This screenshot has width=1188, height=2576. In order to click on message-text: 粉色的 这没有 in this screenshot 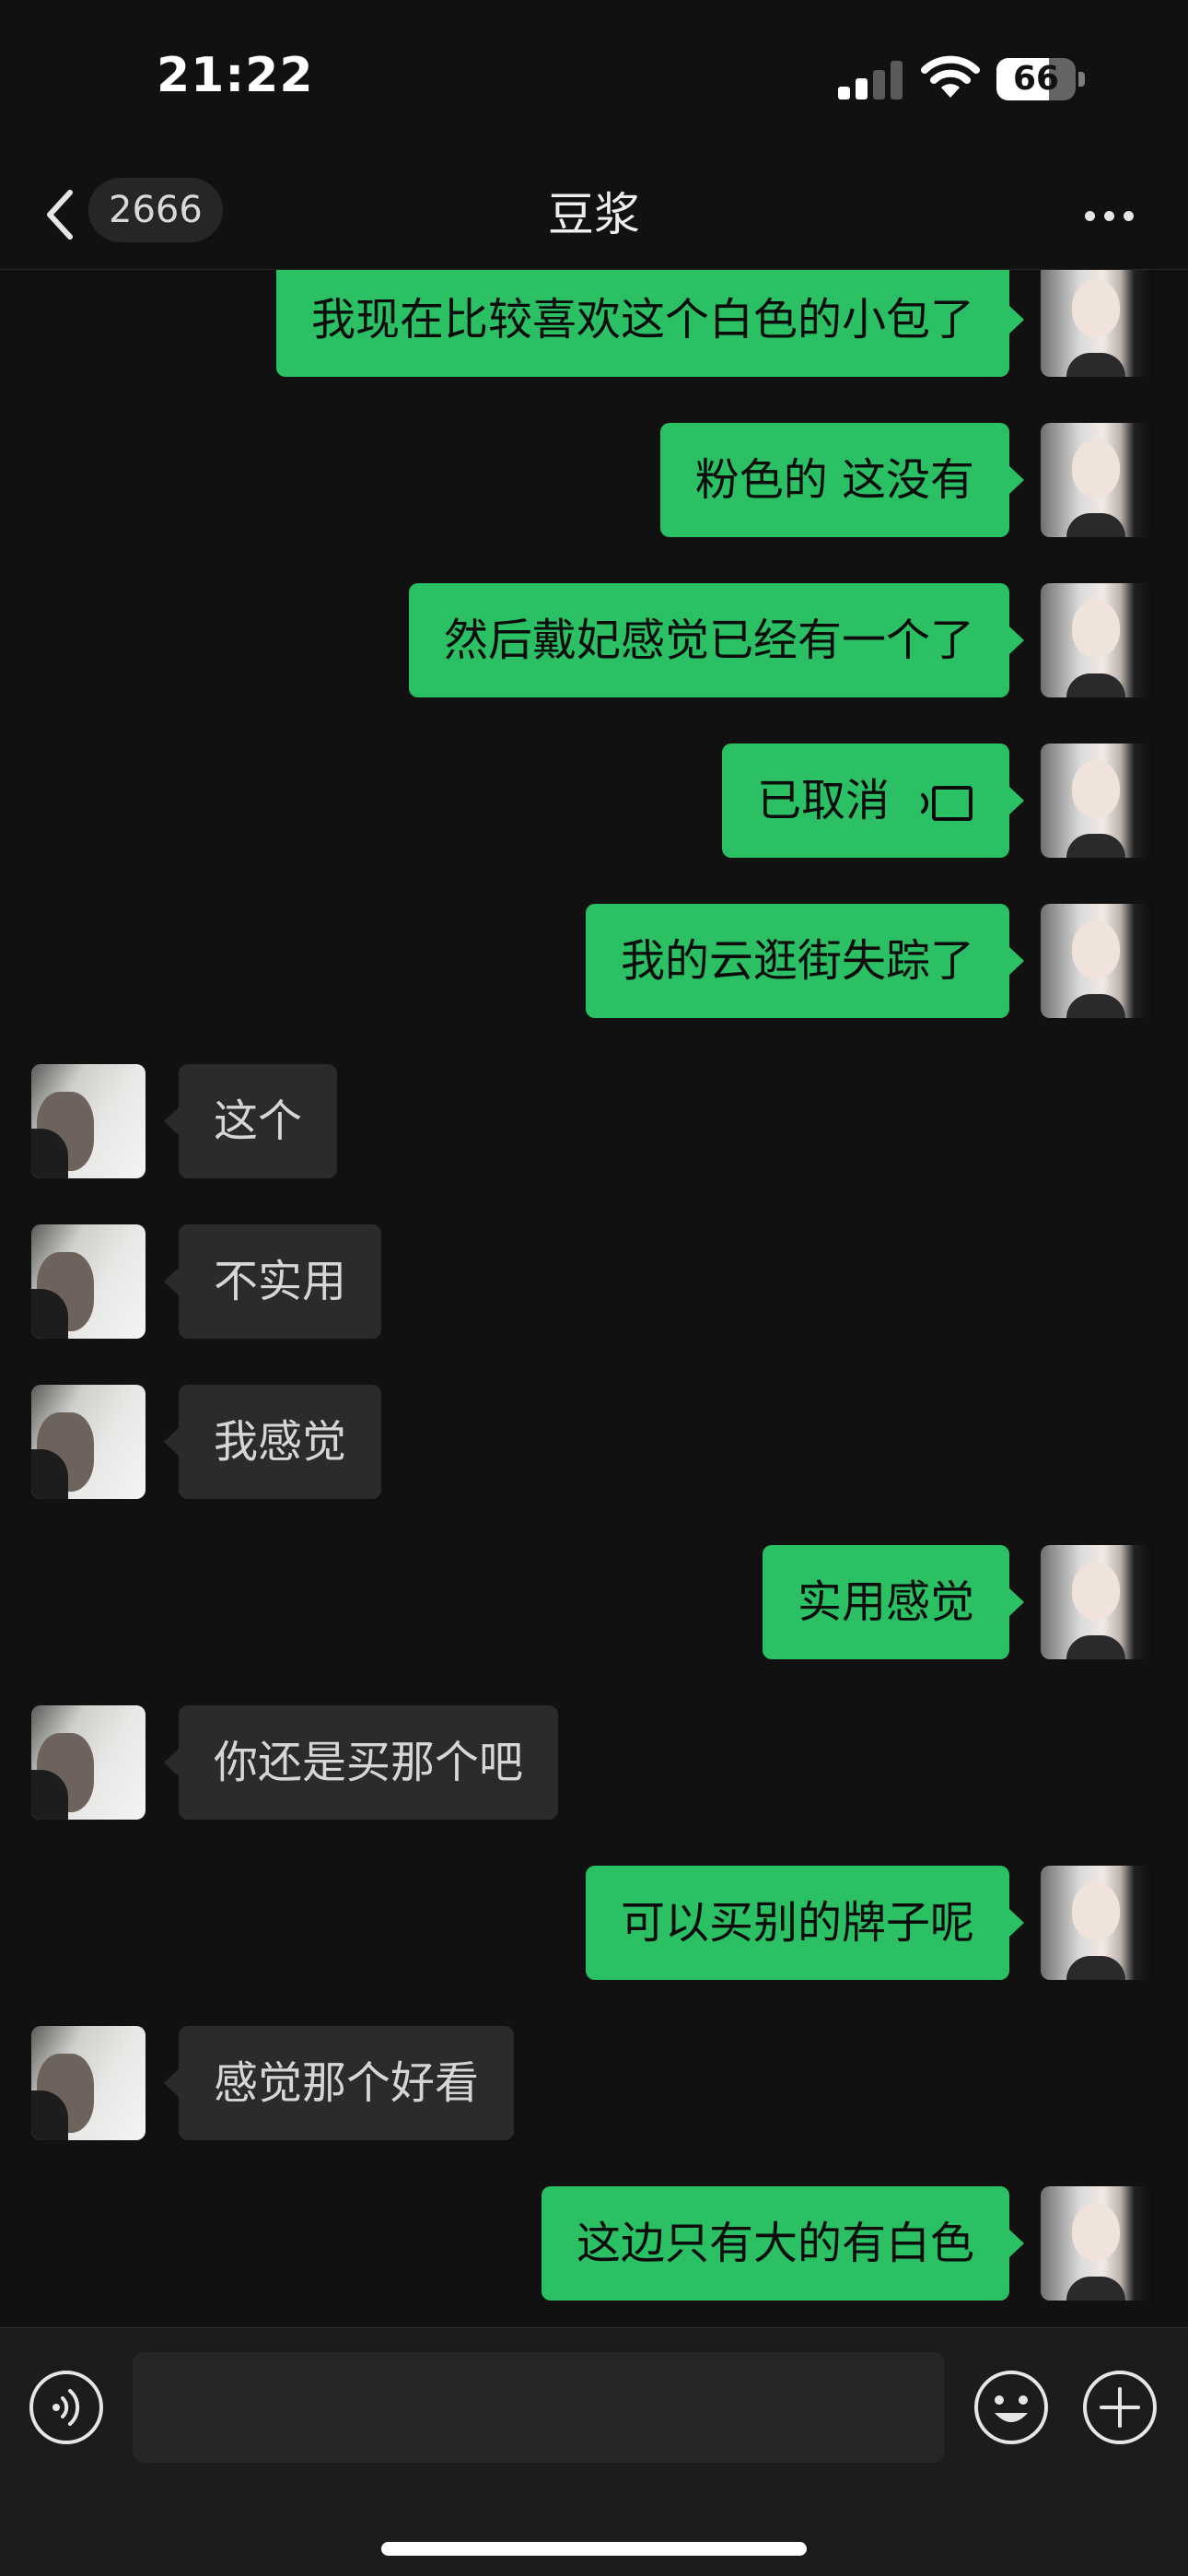, I will do `click(834, 480)`.